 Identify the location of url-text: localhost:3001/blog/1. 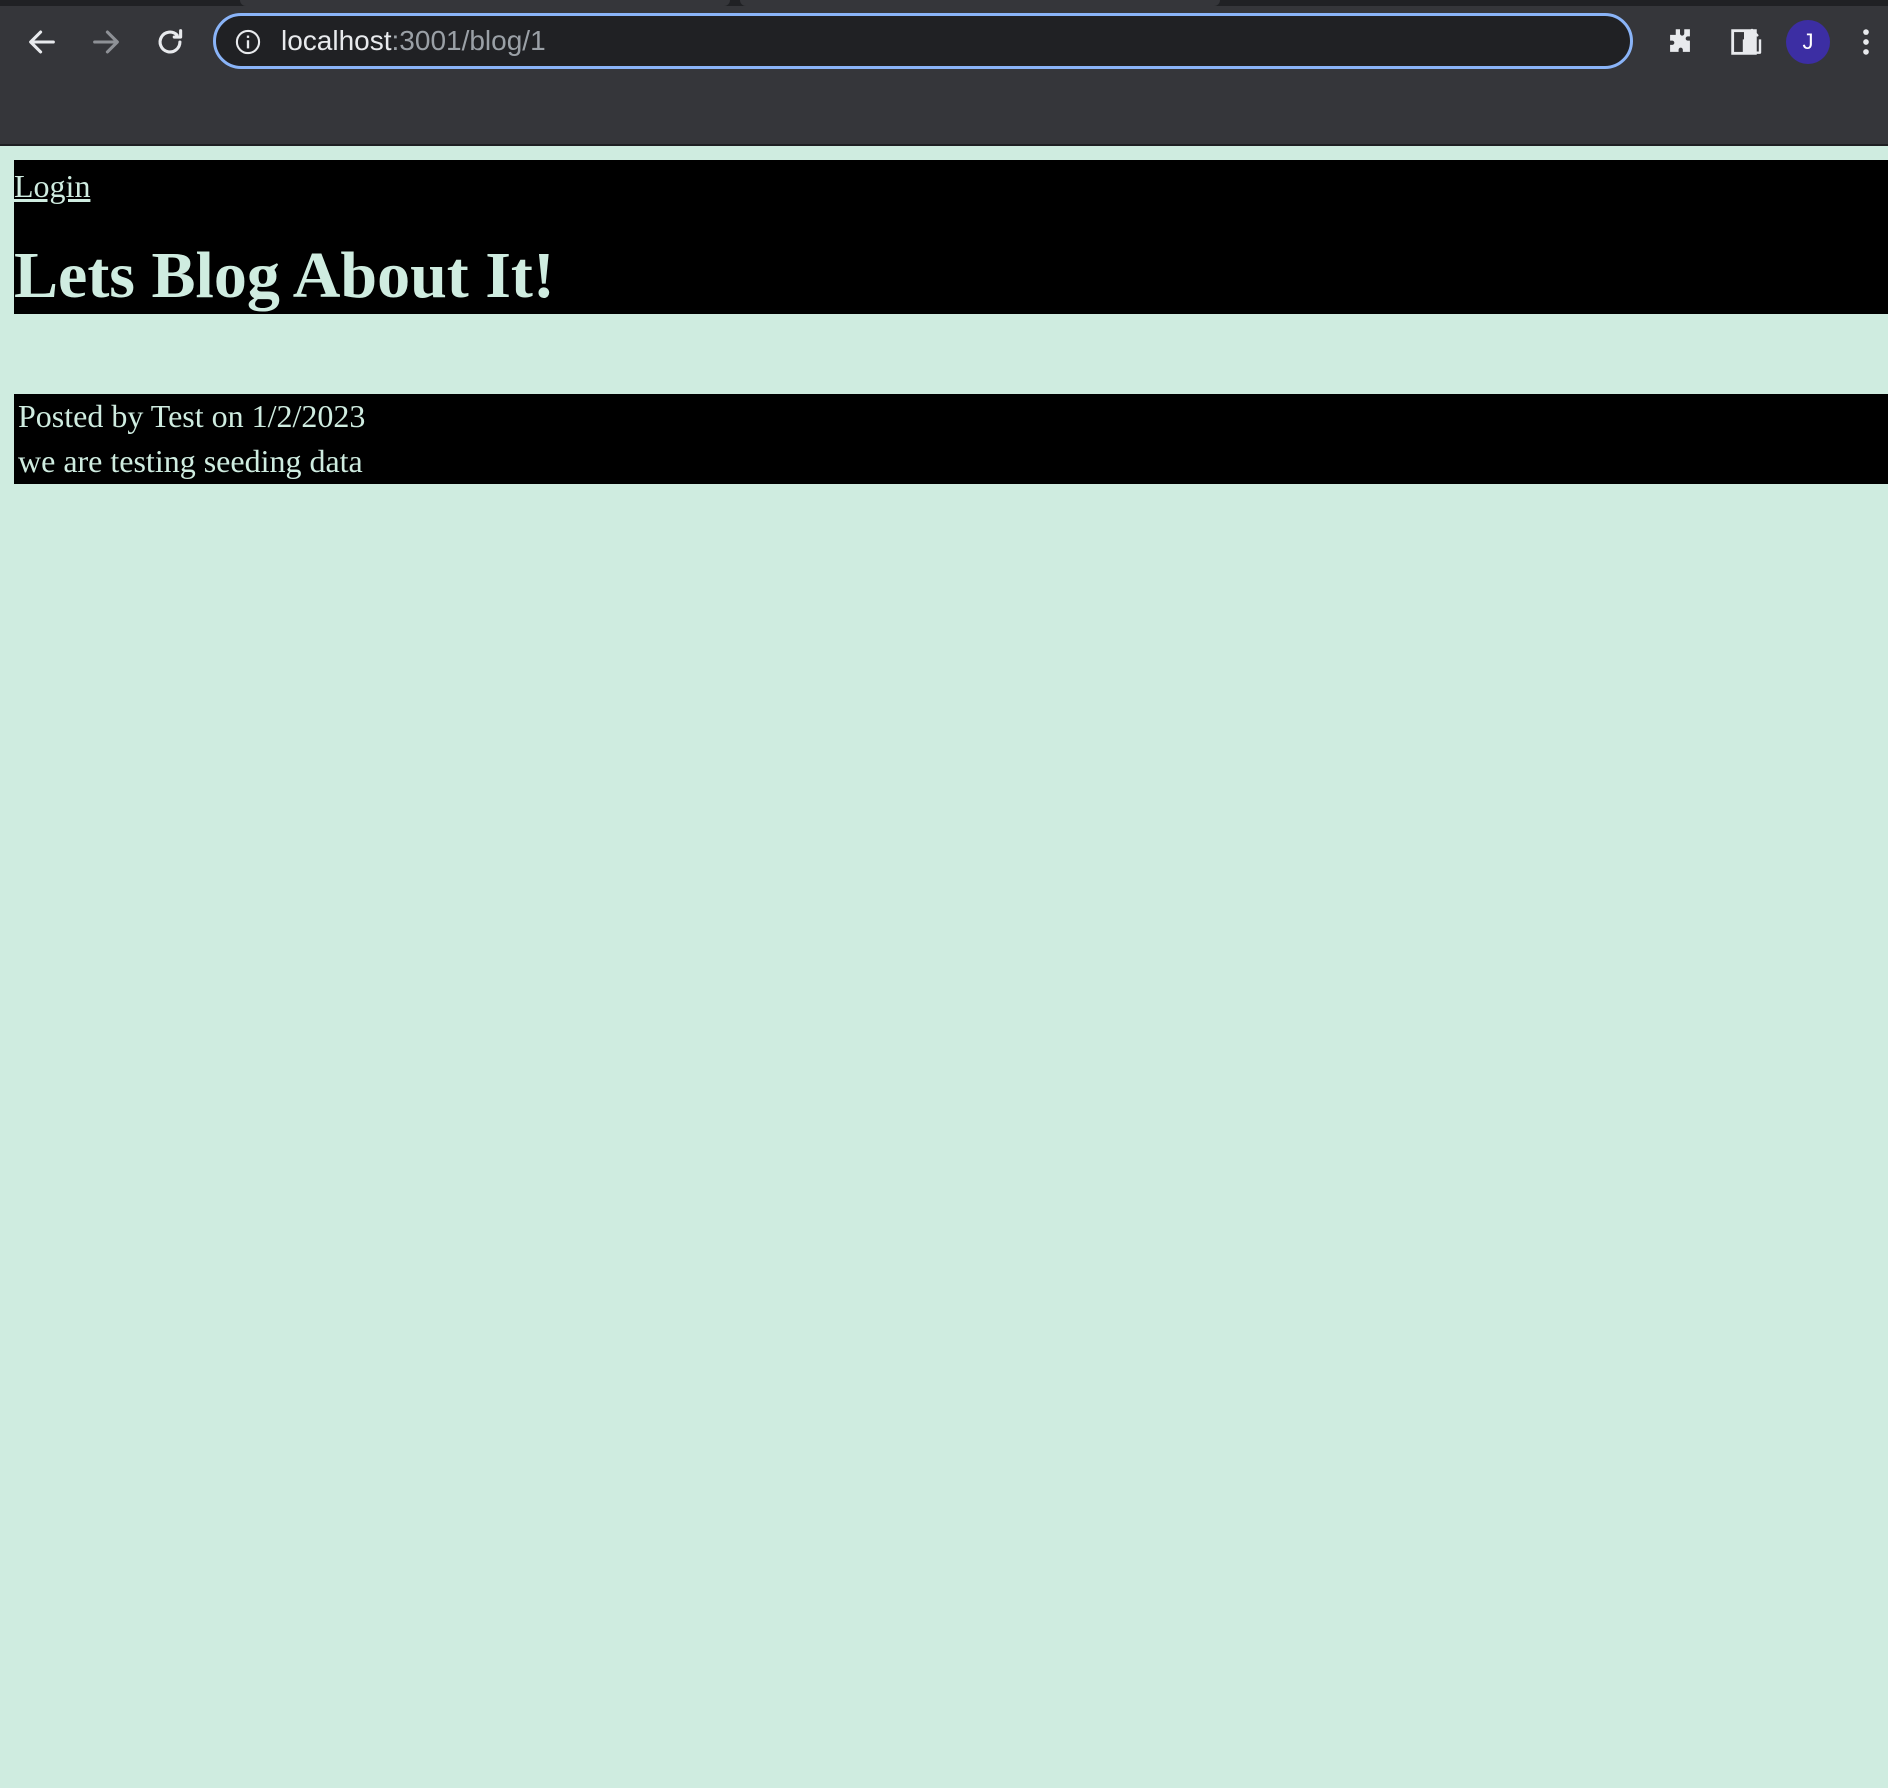
(413, 41).